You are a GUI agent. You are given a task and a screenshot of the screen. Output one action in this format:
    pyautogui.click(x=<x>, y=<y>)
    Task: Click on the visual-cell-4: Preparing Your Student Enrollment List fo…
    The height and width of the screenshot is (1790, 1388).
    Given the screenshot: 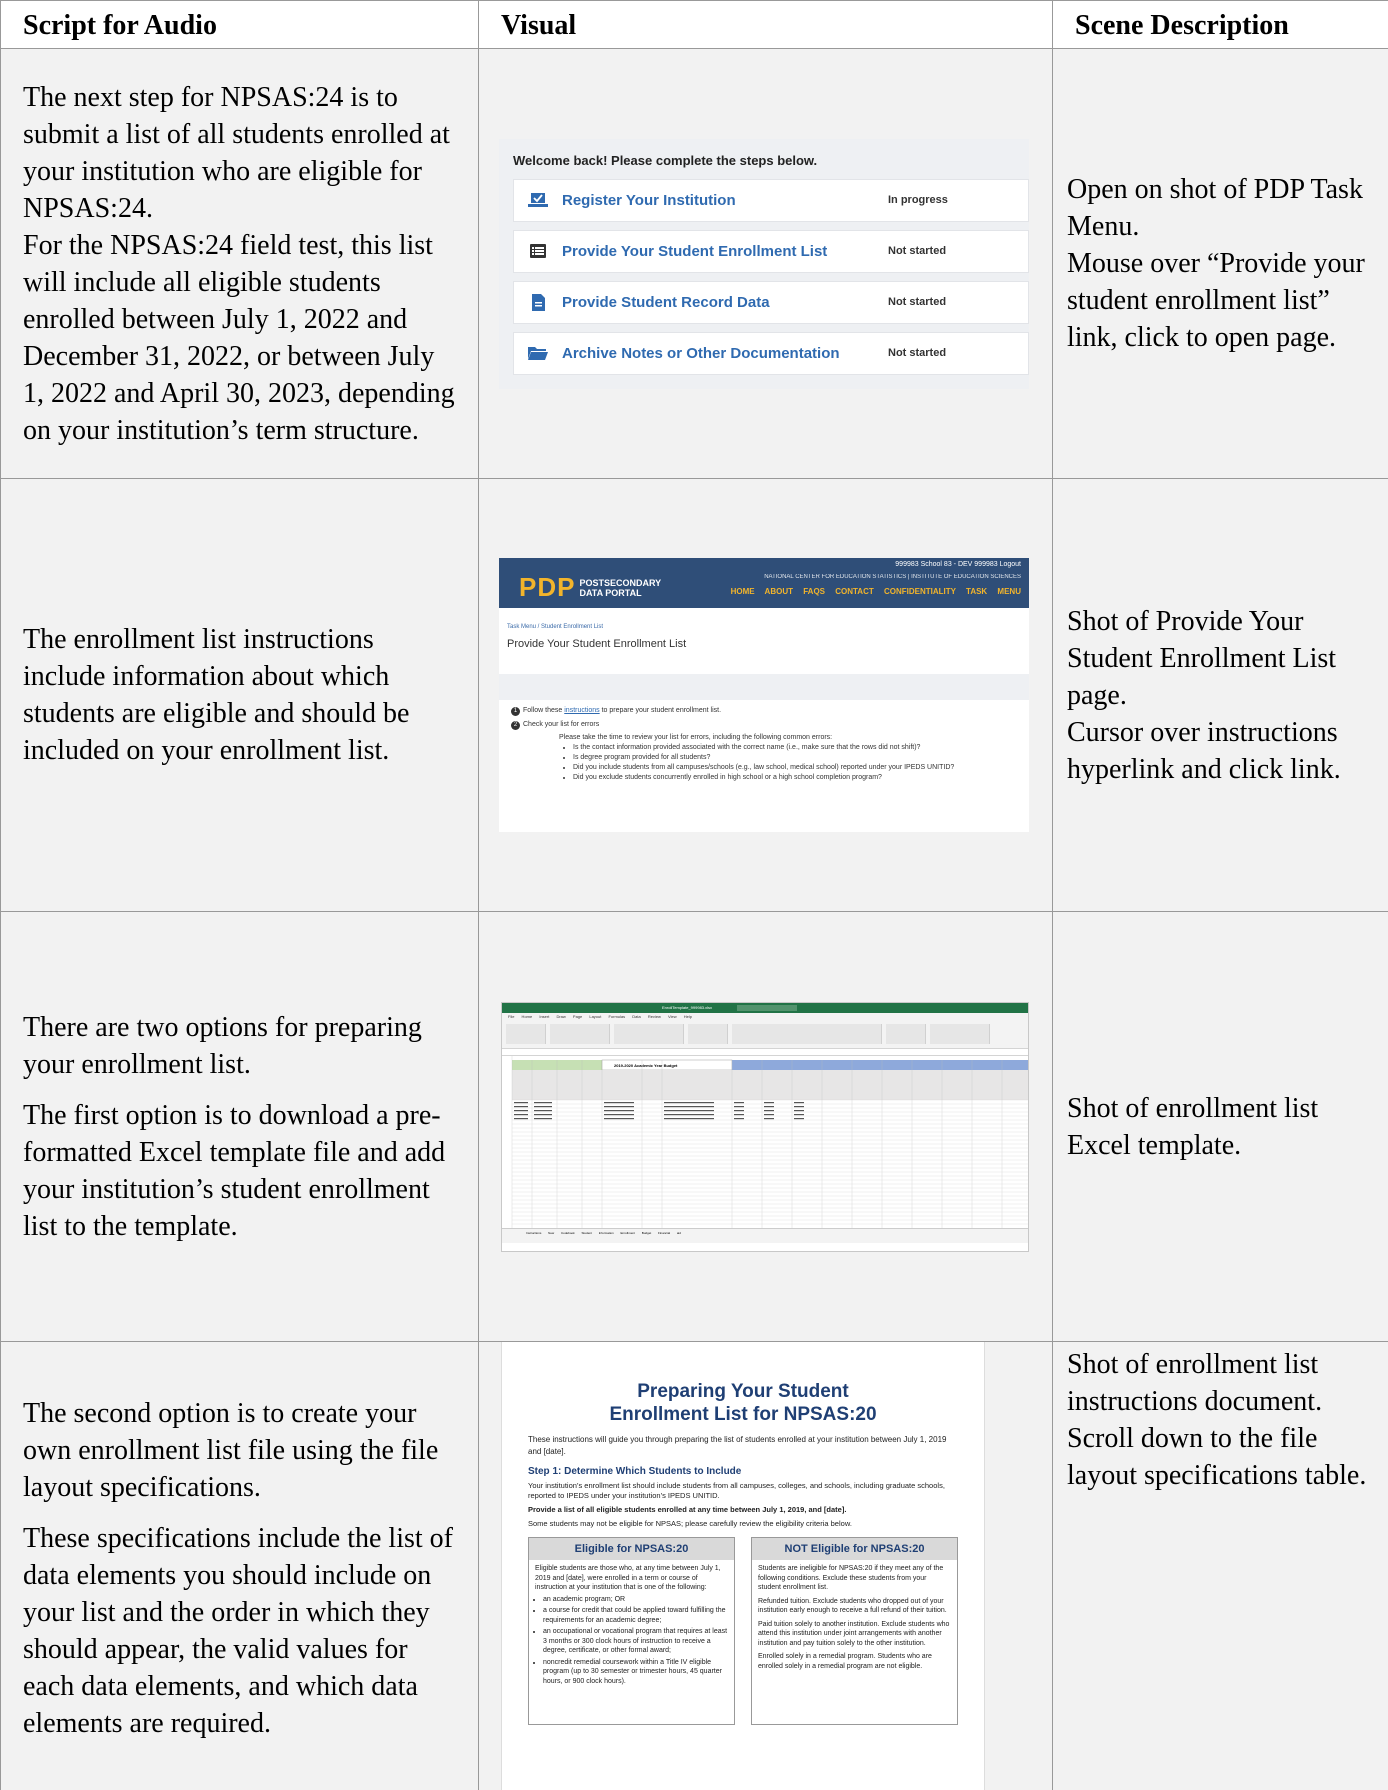 What is the action you would take?
    pyautogui.click(x=765, y=1565)
    